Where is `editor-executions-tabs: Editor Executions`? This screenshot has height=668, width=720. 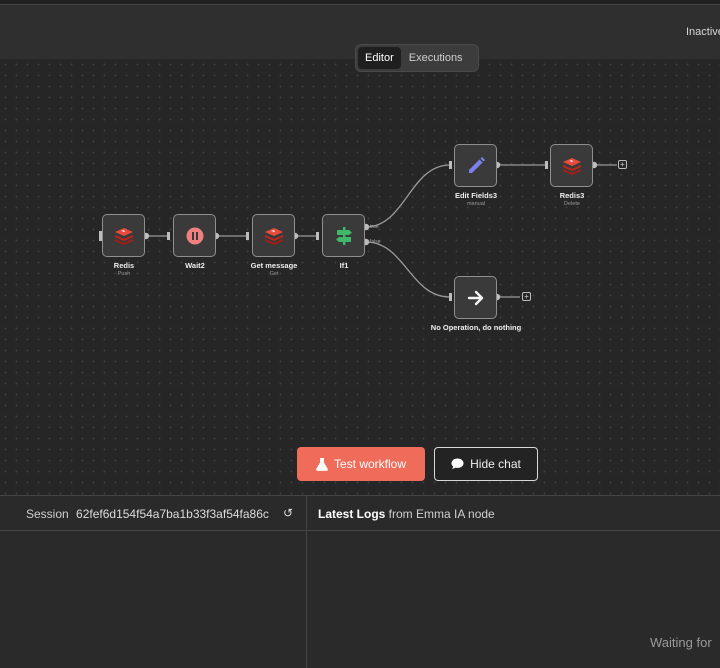 editor-executions-tabs: Editor Executions is located at coordinates (417, 58).